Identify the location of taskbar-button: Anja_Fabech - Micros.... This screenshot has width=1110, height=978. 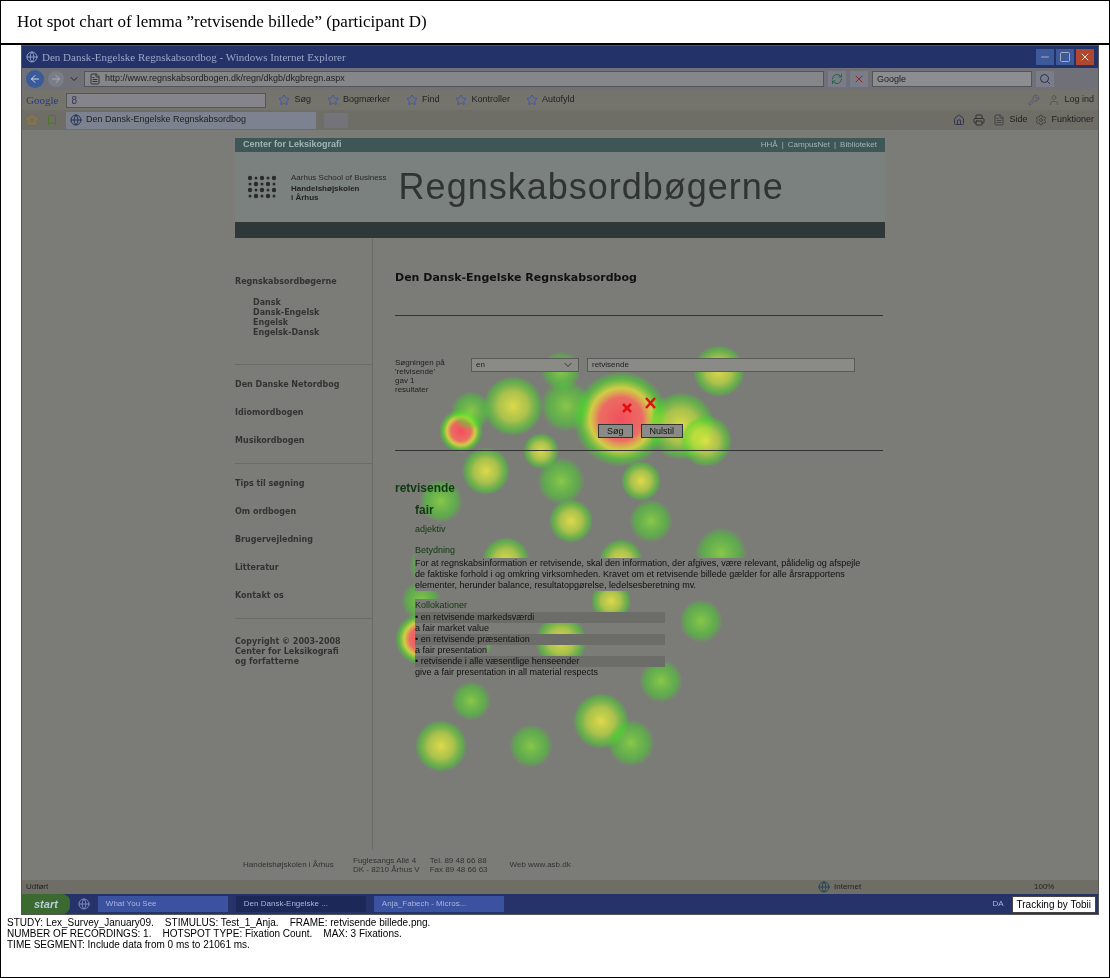
(438, 904).